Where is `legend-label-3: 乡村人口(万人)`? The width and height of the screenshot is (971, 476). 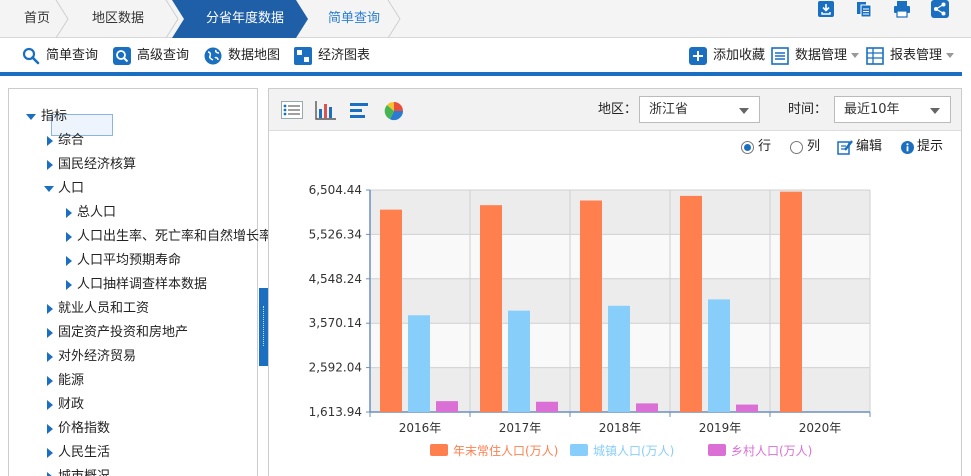
legend-label-3: 乡村人口(万人) is located at coordinates (771, 451).